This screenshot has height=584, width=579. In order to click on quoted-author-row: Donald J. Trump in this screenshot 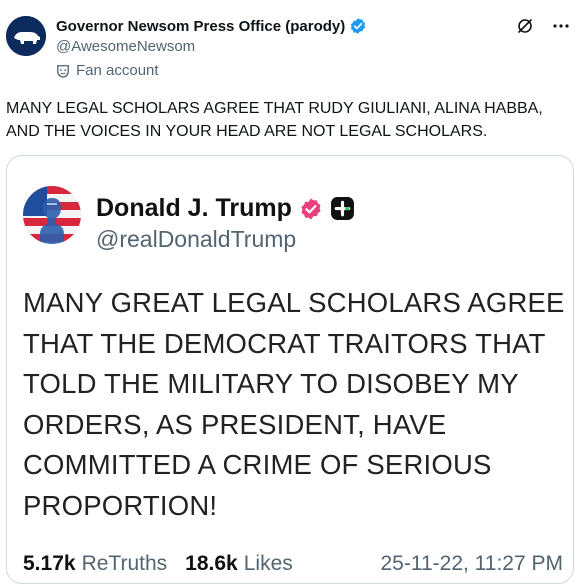, I will do `click(225, 208)`.